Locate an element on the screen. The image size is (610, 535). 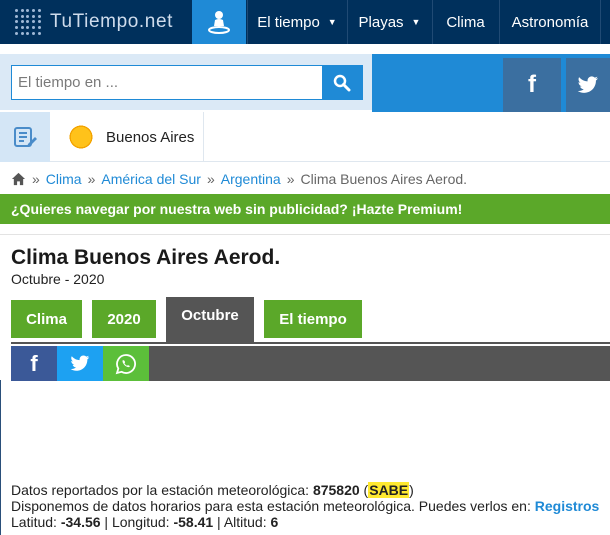
page-title: Clima Buenos Aires Aerod. is located at coordinates (146, 257).